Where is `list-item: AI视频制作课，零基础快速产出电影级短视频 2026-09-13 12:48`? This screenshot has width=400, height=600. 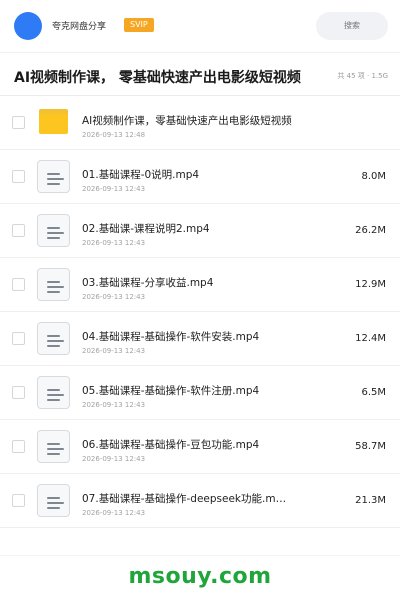 list-item: AI视频制作课，零基础快速产出电影级短视频 2026-09-13 12:48 is located at coordinates (200, 123).